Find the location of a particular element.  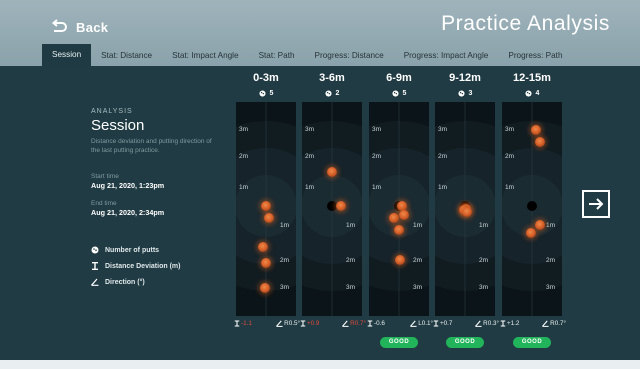

back-button: Back is located at coordinates (79, 27).